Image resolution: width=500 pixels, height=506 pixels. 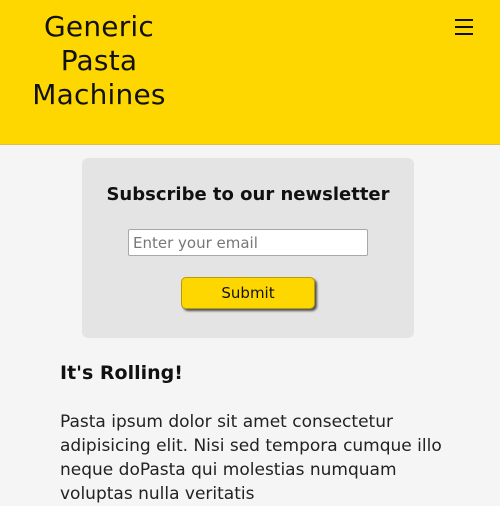 I want to click on menu-button, so click(x=464, y=27).